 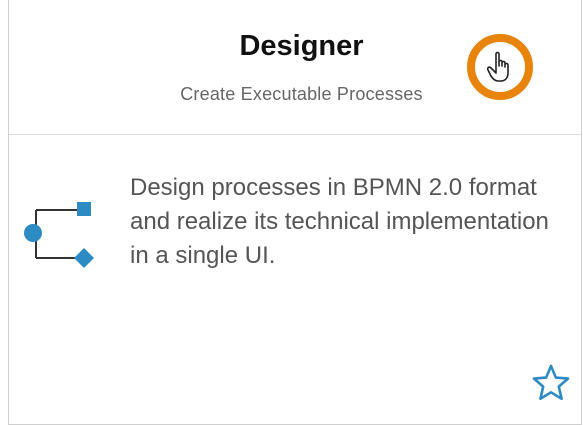 I want to click on bpmn-flow-icon, so click(x=59, y=235).